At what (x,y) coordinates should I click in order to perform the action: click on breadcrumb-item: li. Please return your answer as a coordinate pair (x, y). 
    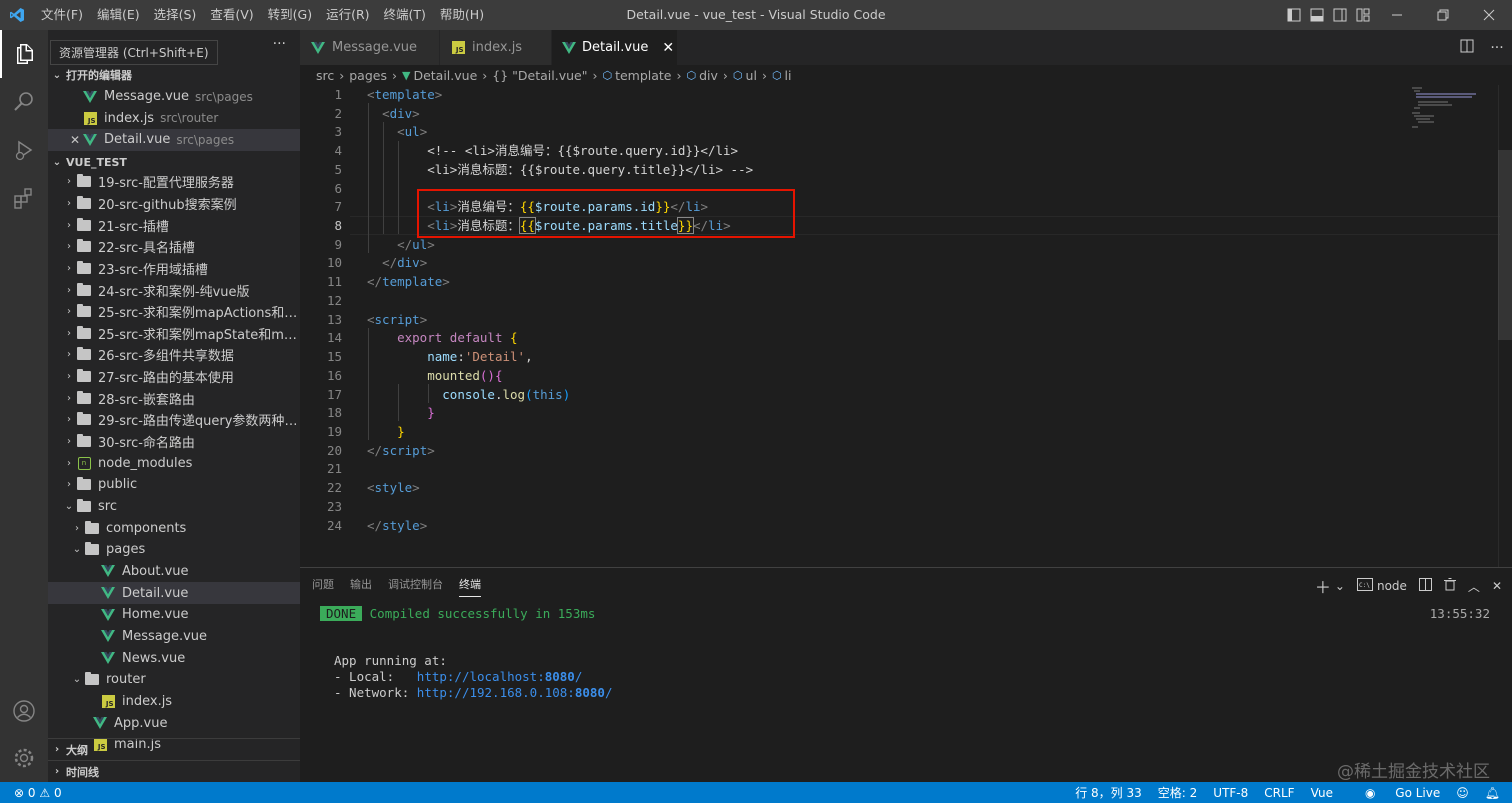
    Looking at the image, I should click on (788, 75).